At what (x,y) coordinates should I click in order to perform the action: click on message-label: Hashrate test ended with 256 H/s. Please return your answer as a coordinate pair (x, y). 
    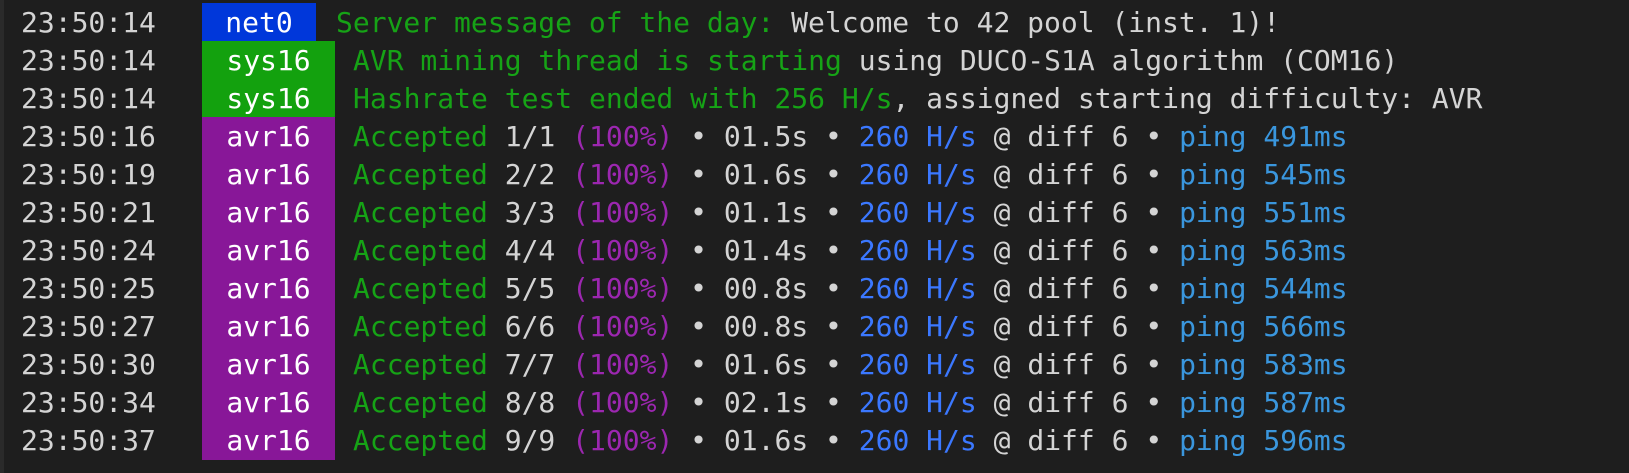
    Looking at the image, I should click on (623, 98).